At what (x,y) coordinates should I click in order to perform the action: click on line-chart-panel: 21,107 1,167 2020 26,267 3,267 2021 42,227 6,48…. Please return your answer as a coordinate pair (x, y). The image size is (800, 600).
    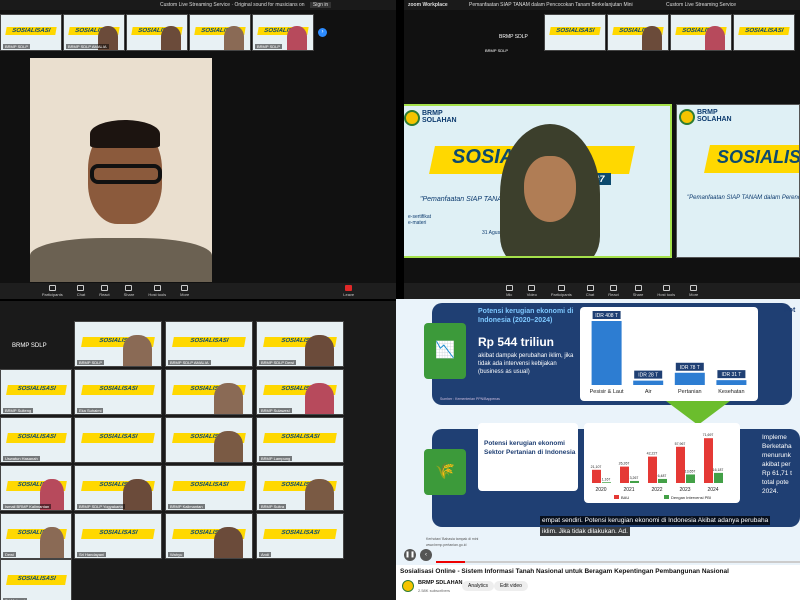
    Looking at the image, I should click on (662, 463).